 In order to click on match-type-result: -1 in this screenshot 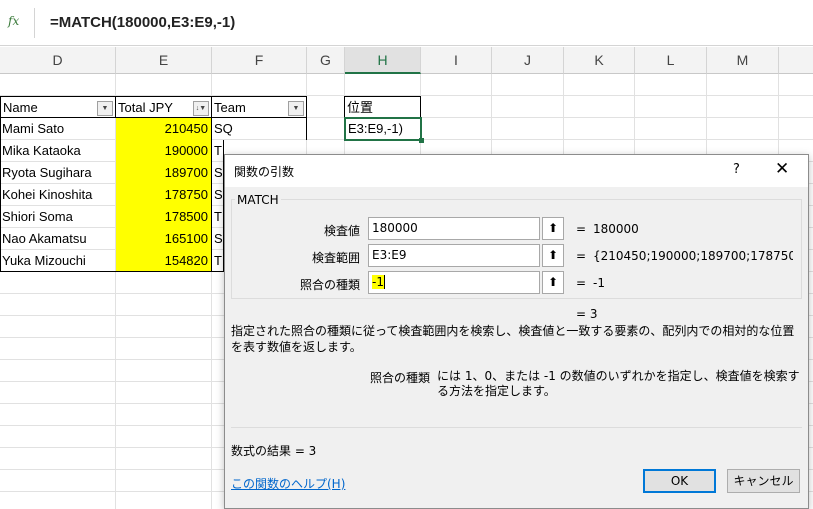, I will do `click(599, 283)`.